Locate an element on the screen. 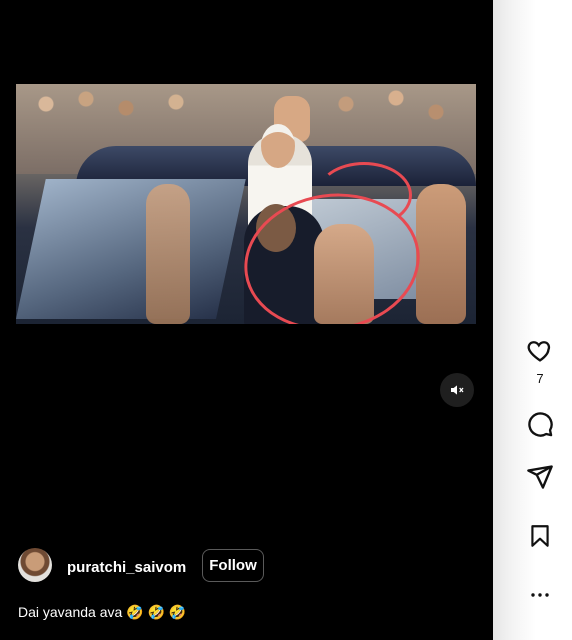 This screenshot has width=572, height=640. follow-button: Follow is located at coordinates (233, 565).